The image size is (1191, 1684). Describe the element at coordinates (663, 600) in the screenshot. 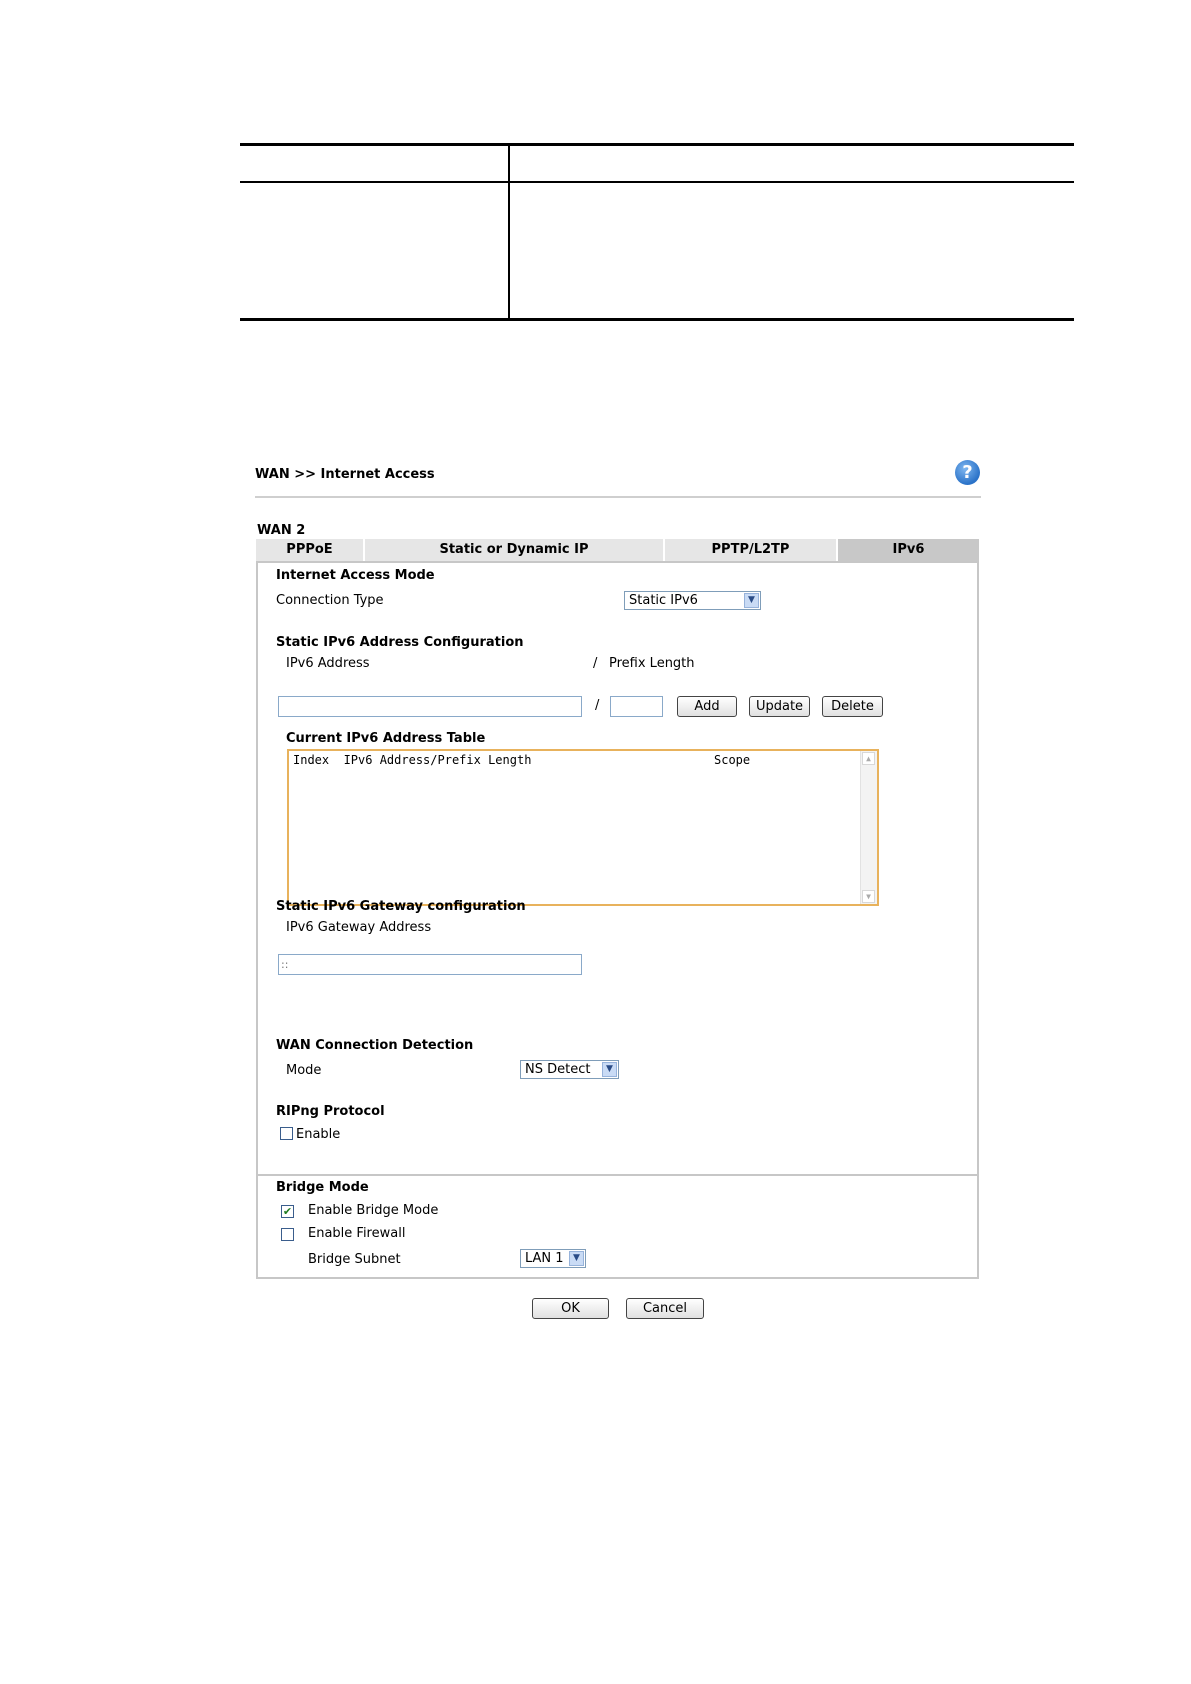

I see `connection-type-value: Static IPv6` at that location.